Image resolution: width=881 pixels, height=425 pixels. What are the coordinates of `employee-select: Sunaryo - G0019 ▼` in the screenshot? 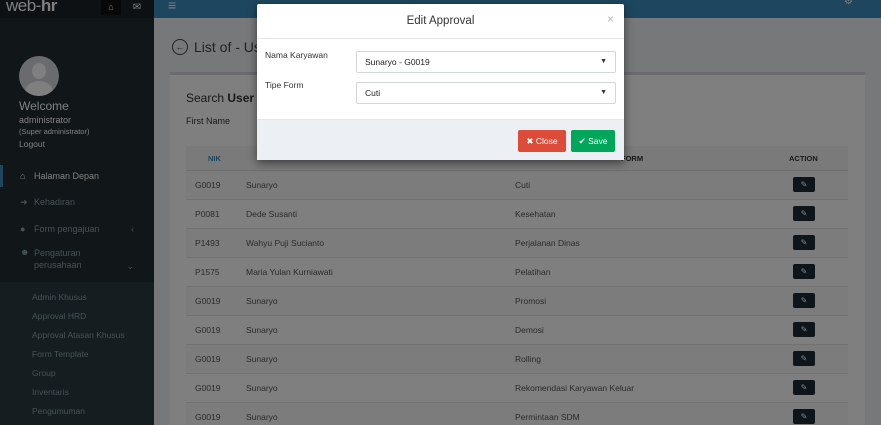 It's located at (486, 62).